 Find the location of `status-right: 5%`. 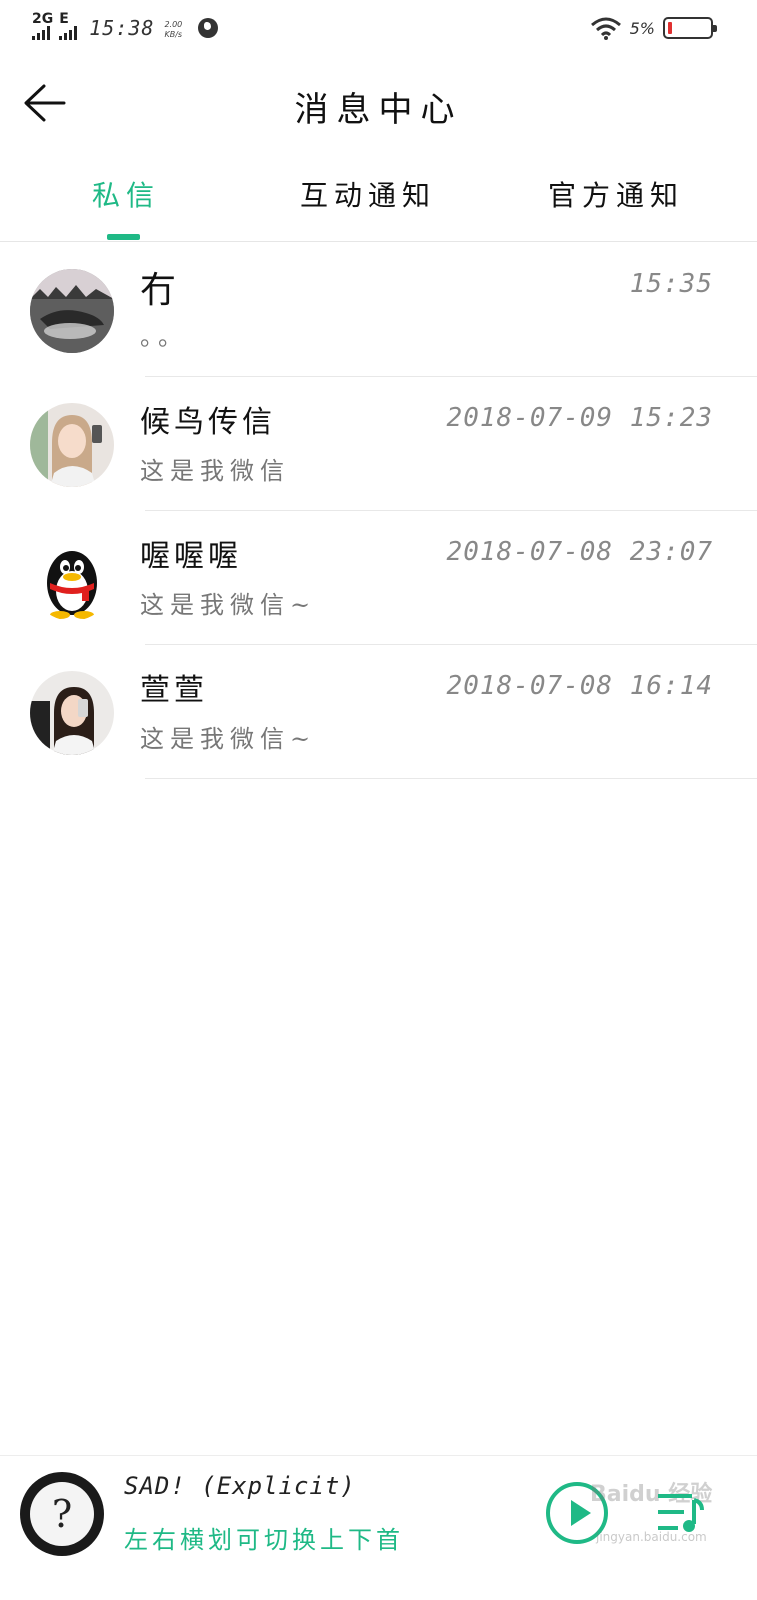

status-right: 5% is located at coordinates (653, 28).